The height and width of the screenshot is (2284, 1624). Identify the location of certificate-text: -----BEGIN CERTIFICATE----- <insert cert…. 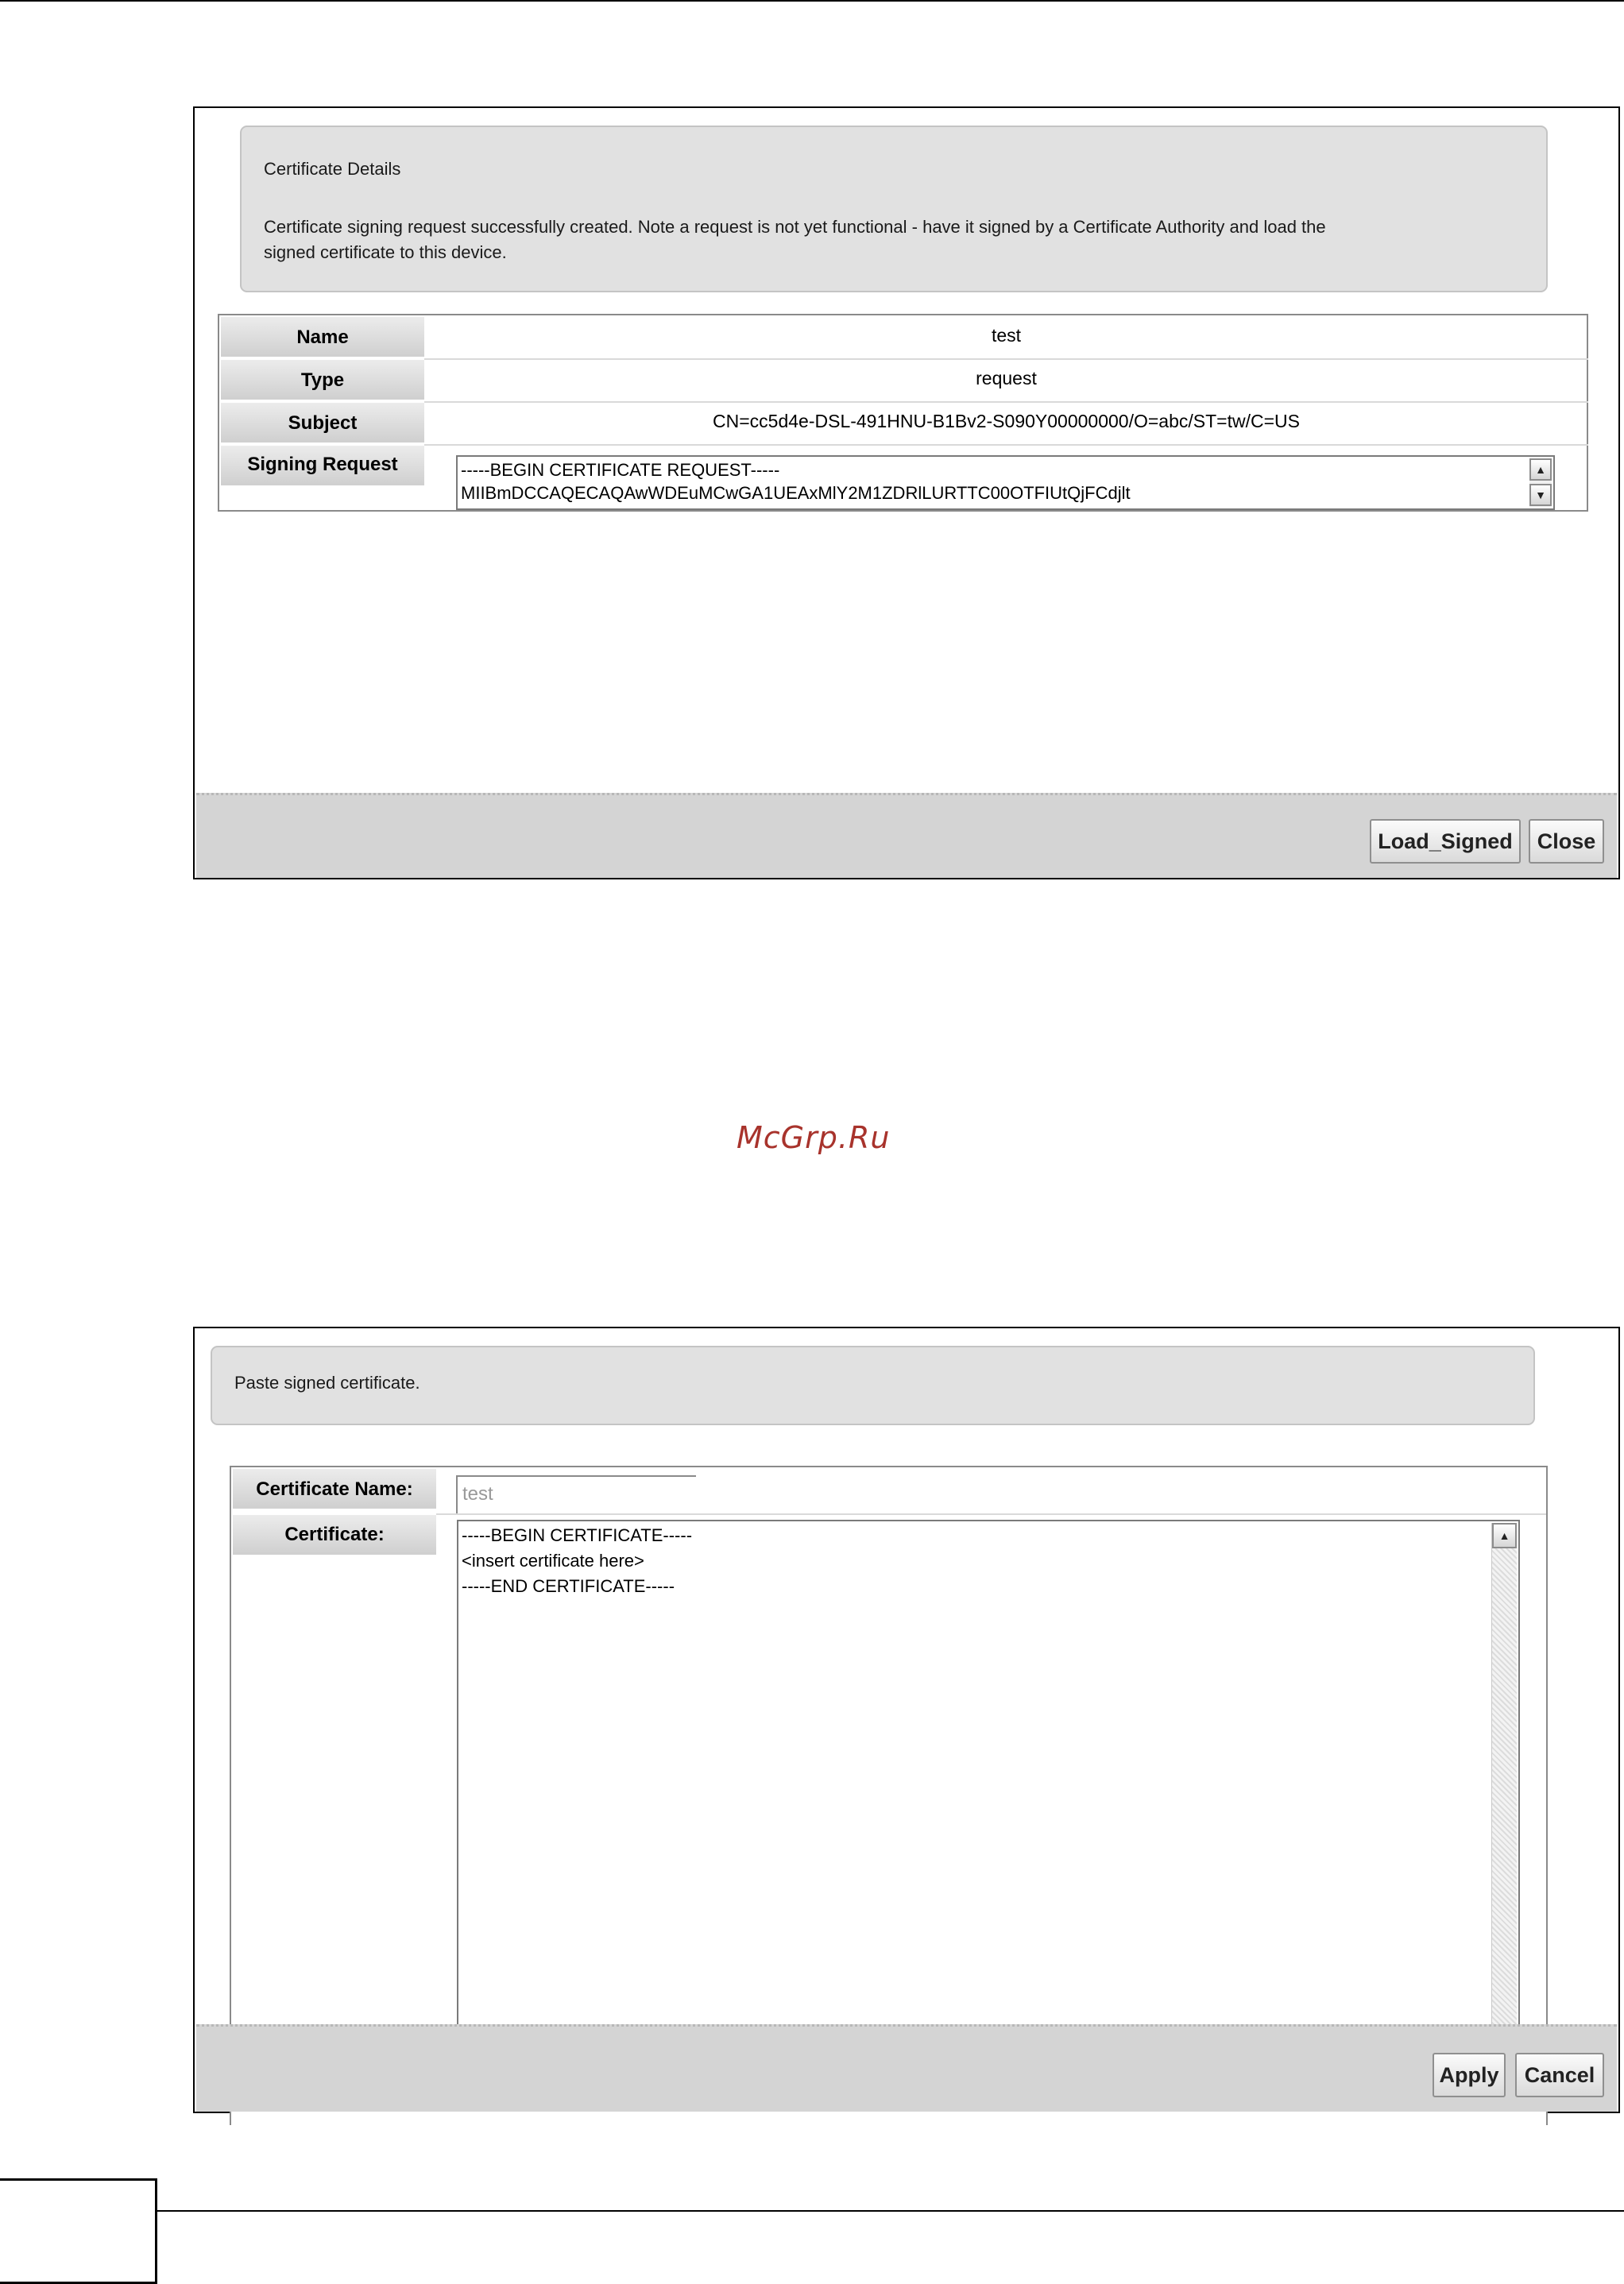
(577, 1560).